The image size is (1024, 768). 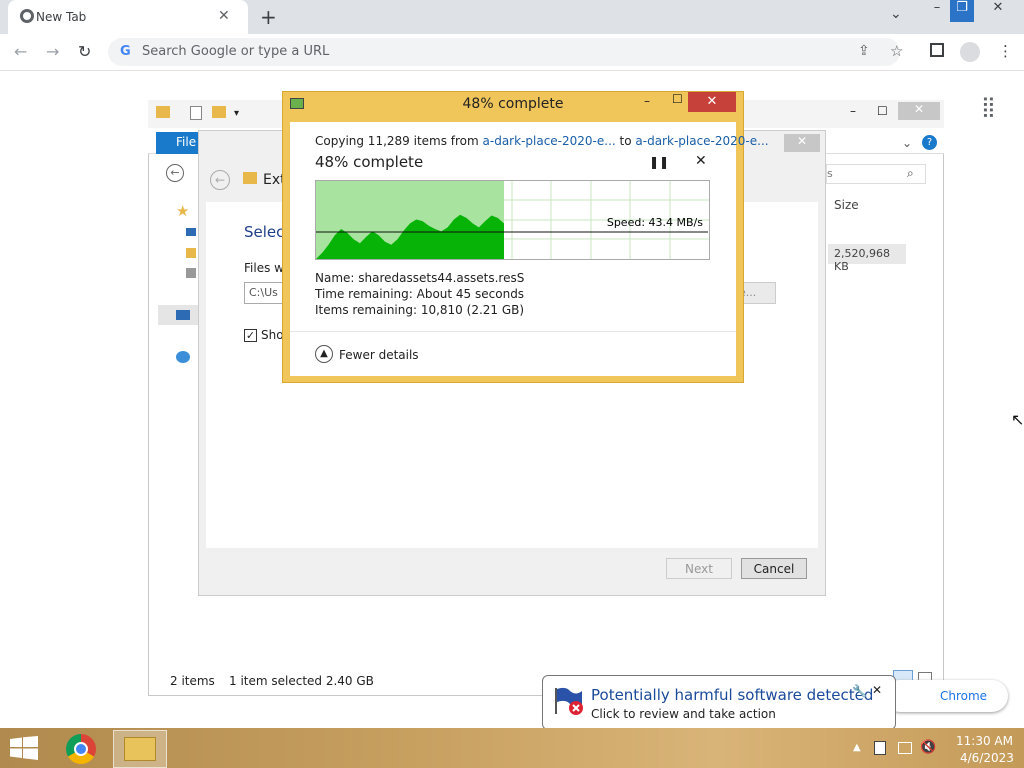 What do you see at coordinates (183, 315) in the screenshot?
I see `computer-icon` at bounding box center [183, 315].